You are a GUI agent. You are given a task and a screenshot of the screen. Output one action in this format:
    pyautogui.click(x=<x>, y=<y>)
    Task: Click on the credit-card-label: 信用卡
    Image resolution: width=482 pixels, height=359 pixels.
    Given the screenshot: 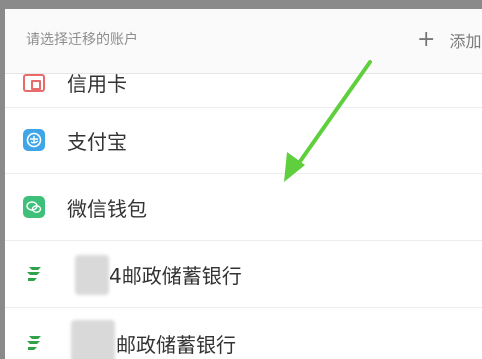 What is the action you would take?
    pyautogui.click(x=97, y=84)
    